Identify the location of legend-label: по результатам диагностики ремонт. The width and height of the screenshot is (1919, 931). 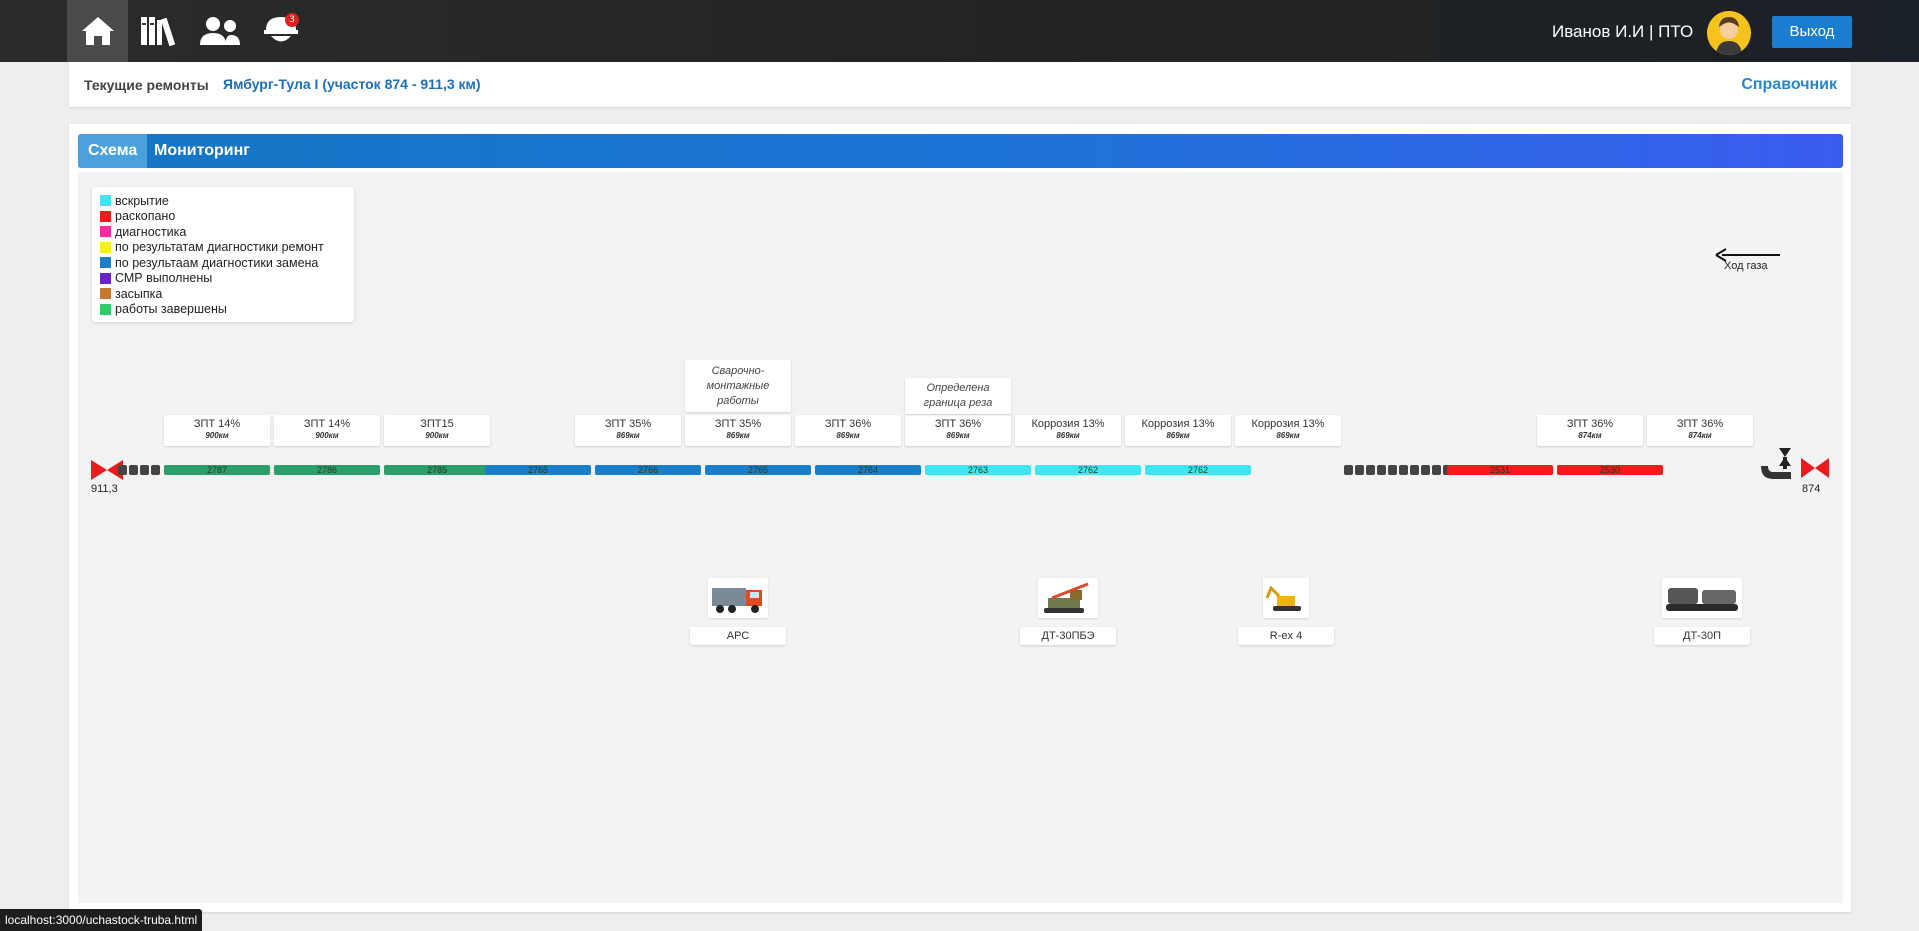
(219, 247).